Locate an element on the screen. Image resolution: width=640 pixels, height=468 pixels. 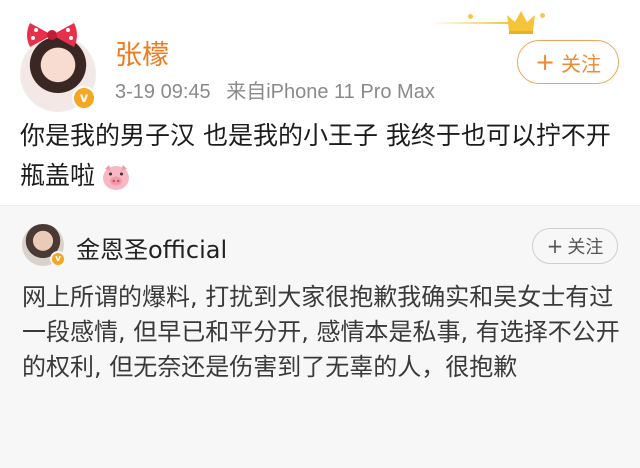
repost-follow-button: + 关注 is located at coordinates (575, 246).